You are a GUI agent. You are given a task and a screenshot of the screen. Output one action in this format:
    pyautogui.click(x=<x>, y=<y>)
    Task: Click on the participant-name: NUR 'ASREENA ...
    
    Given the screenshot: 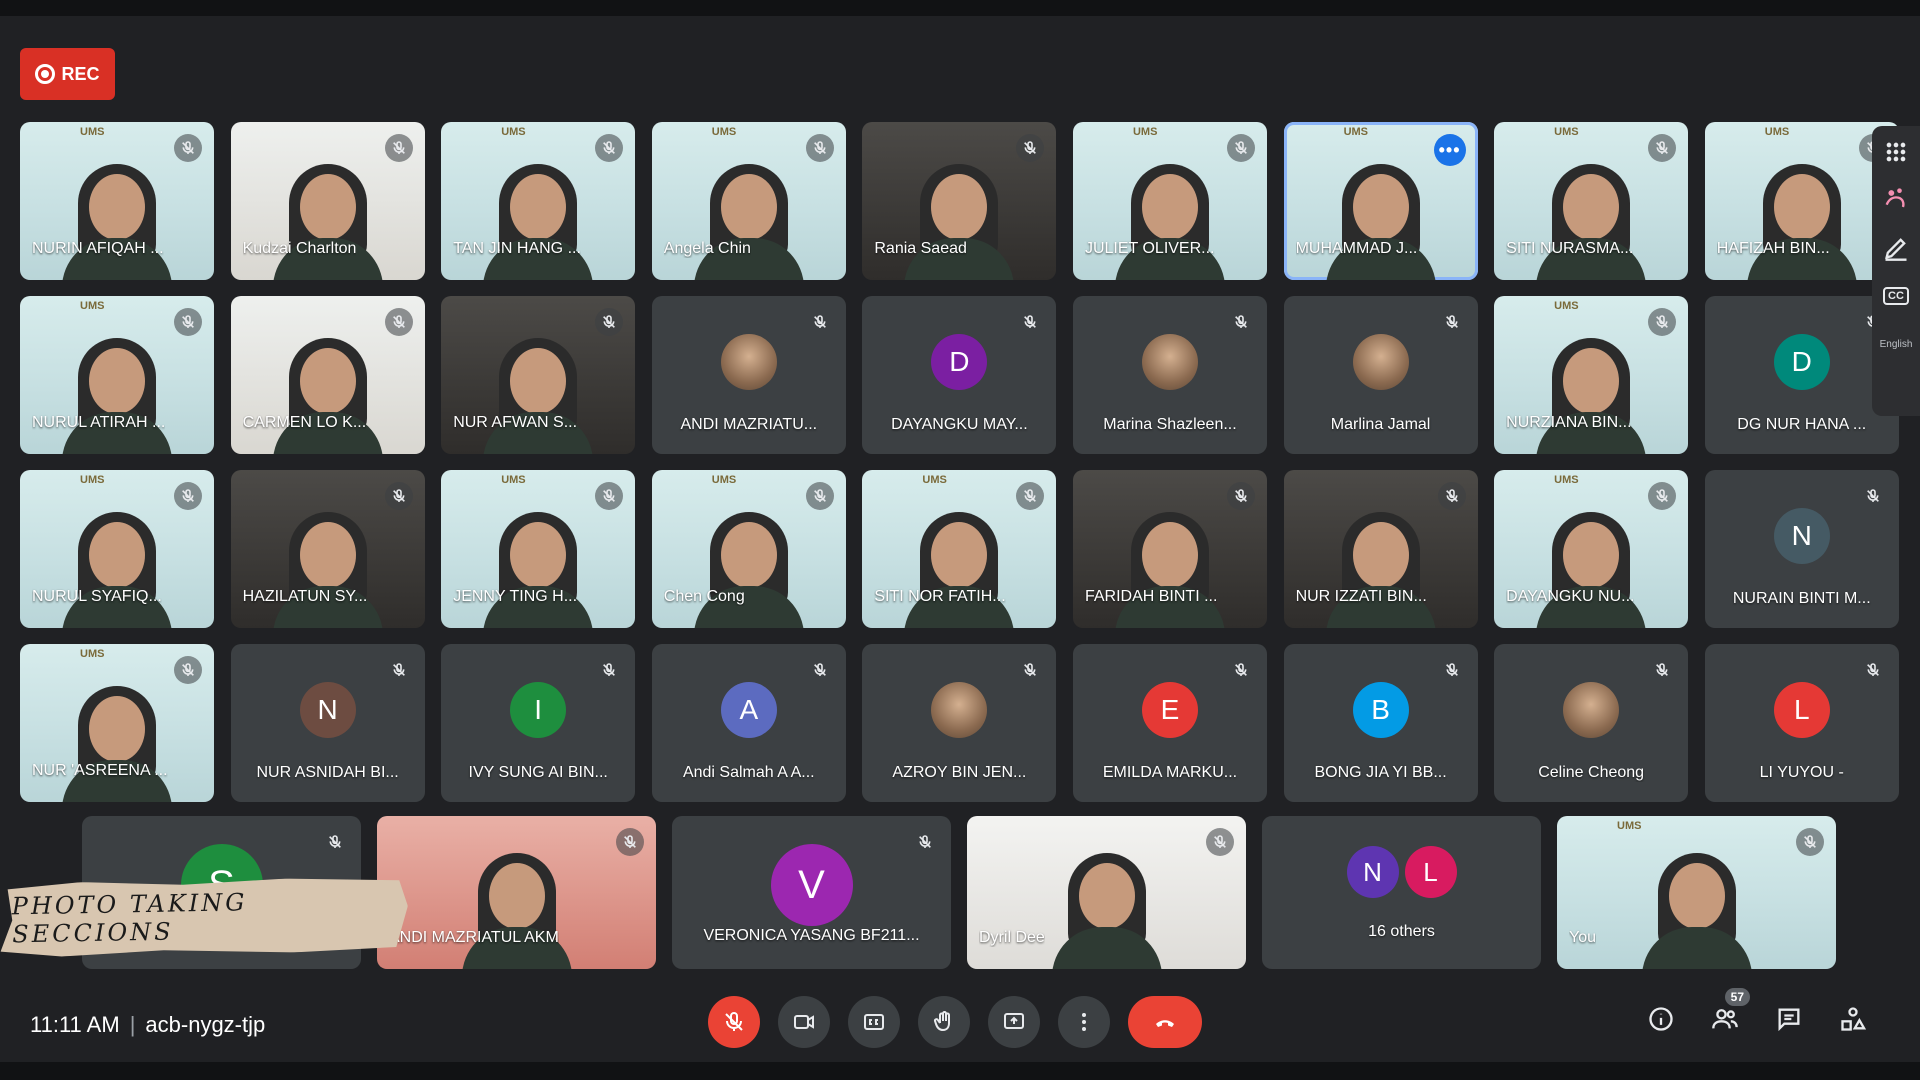 What is the action you would take?
    pyautogui.click(x=100, y=770)
    